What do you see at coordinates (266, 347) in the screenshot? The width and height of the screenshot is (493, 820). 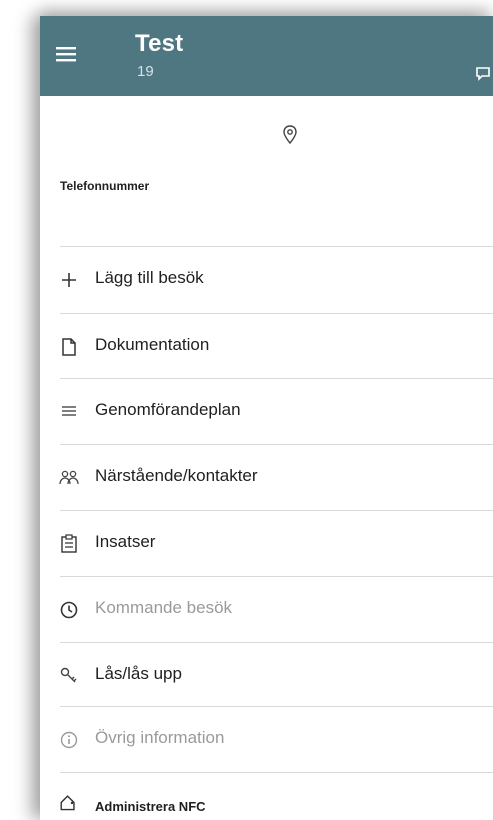 I see `menu-item-documentation: Dokumentation` at bounding box center [266, 347].